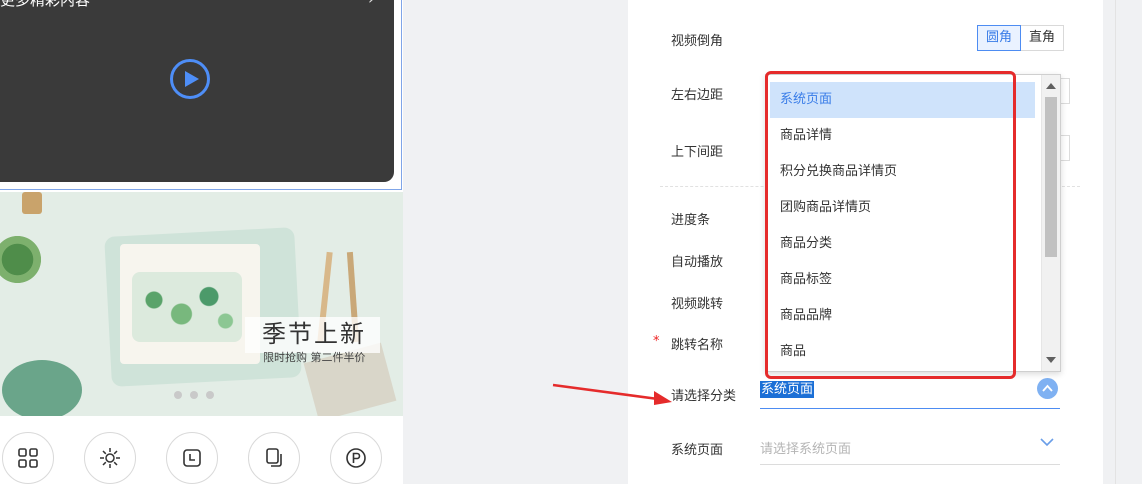 The width and height of the screenshot is (1142, 484). I want to click on jump-name-label: 跳转名称, so click(697, 345).